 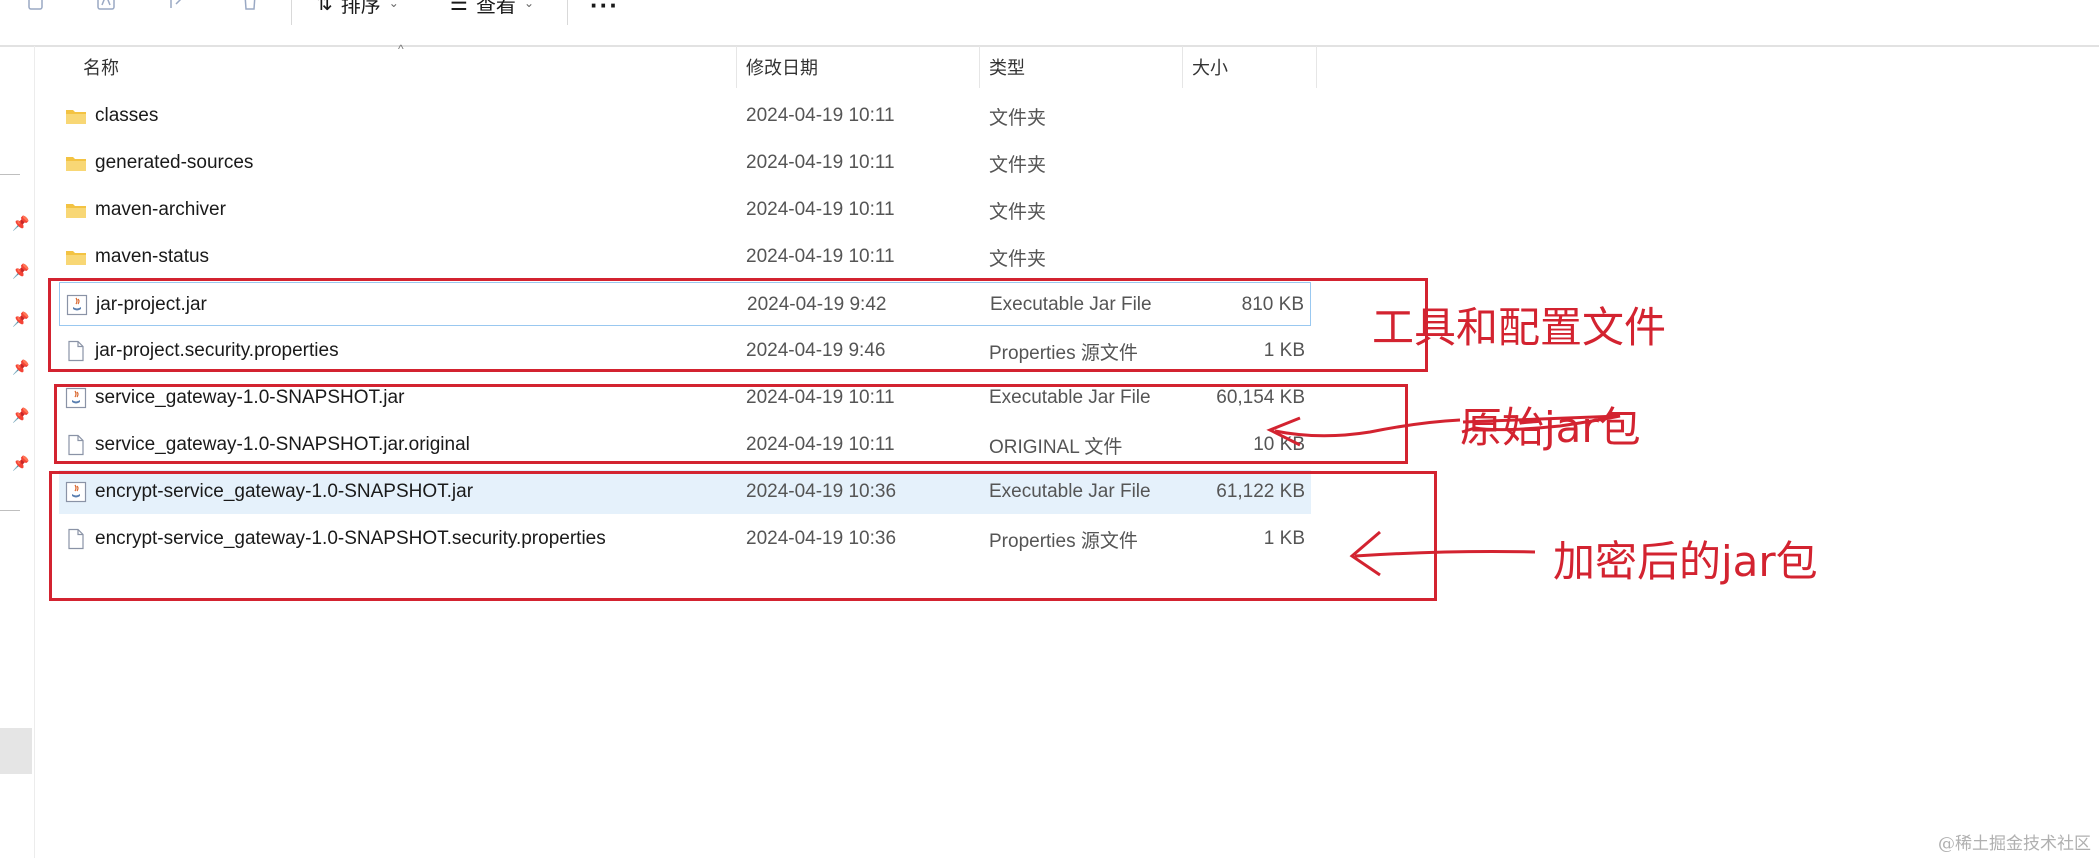 What do you see at coordinates (1445, 554) in the screenshot?
I see `arrow-encrypted-line` at bounding box center [1445, 554].